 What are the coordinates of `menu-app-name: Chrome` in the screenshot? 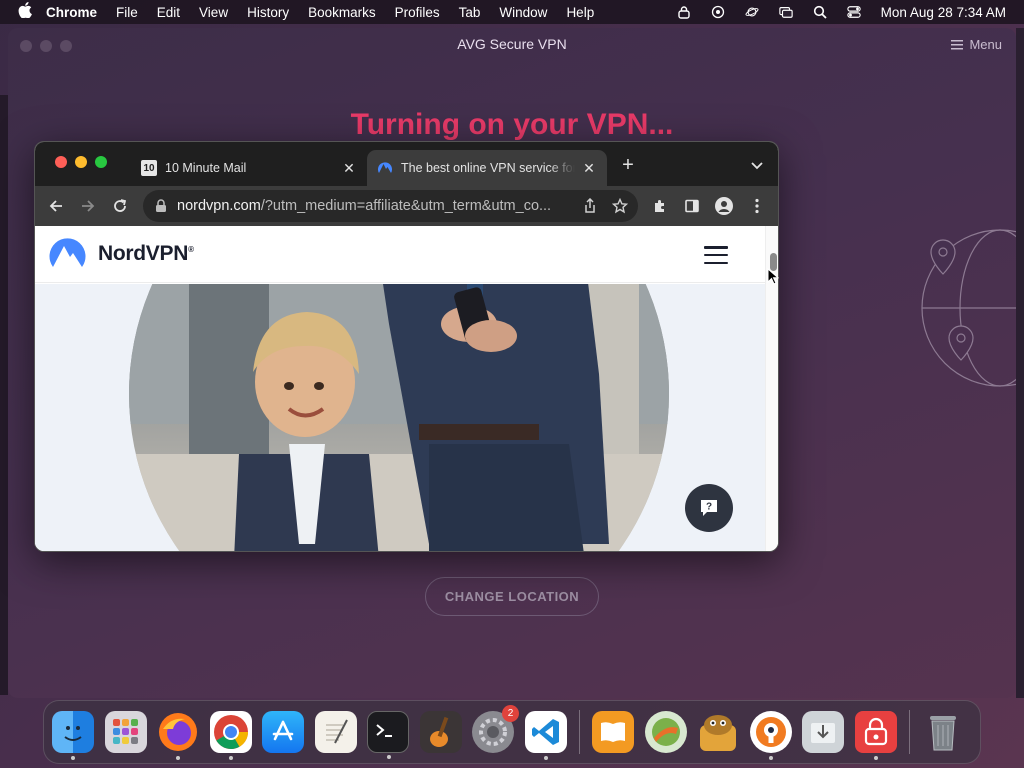 It's located at (71, 12).